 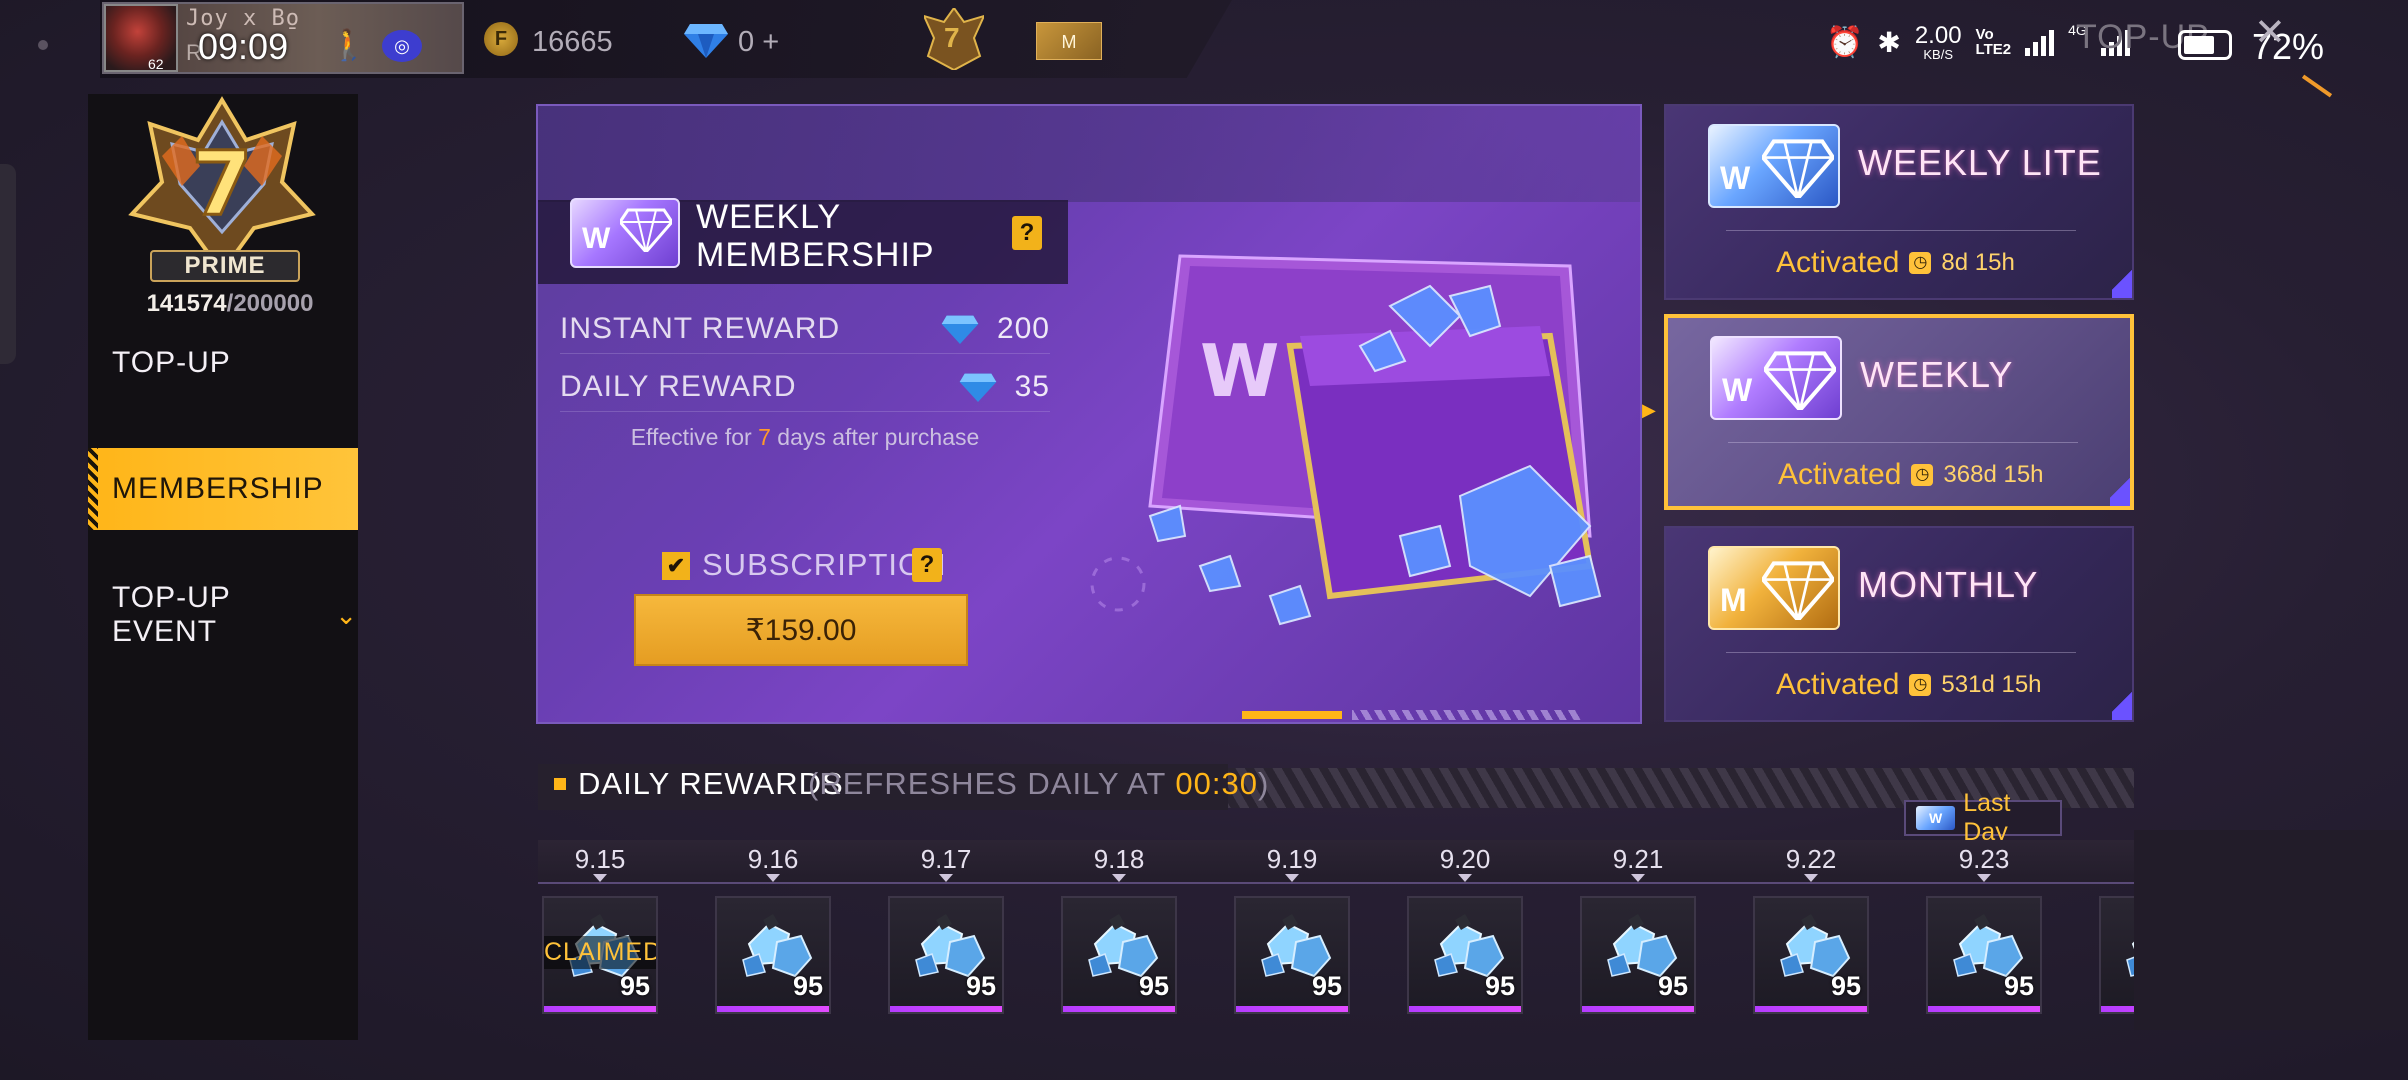 I want to click on daily-reward-label: DAILY REWARD, so click(x=678, y=386).